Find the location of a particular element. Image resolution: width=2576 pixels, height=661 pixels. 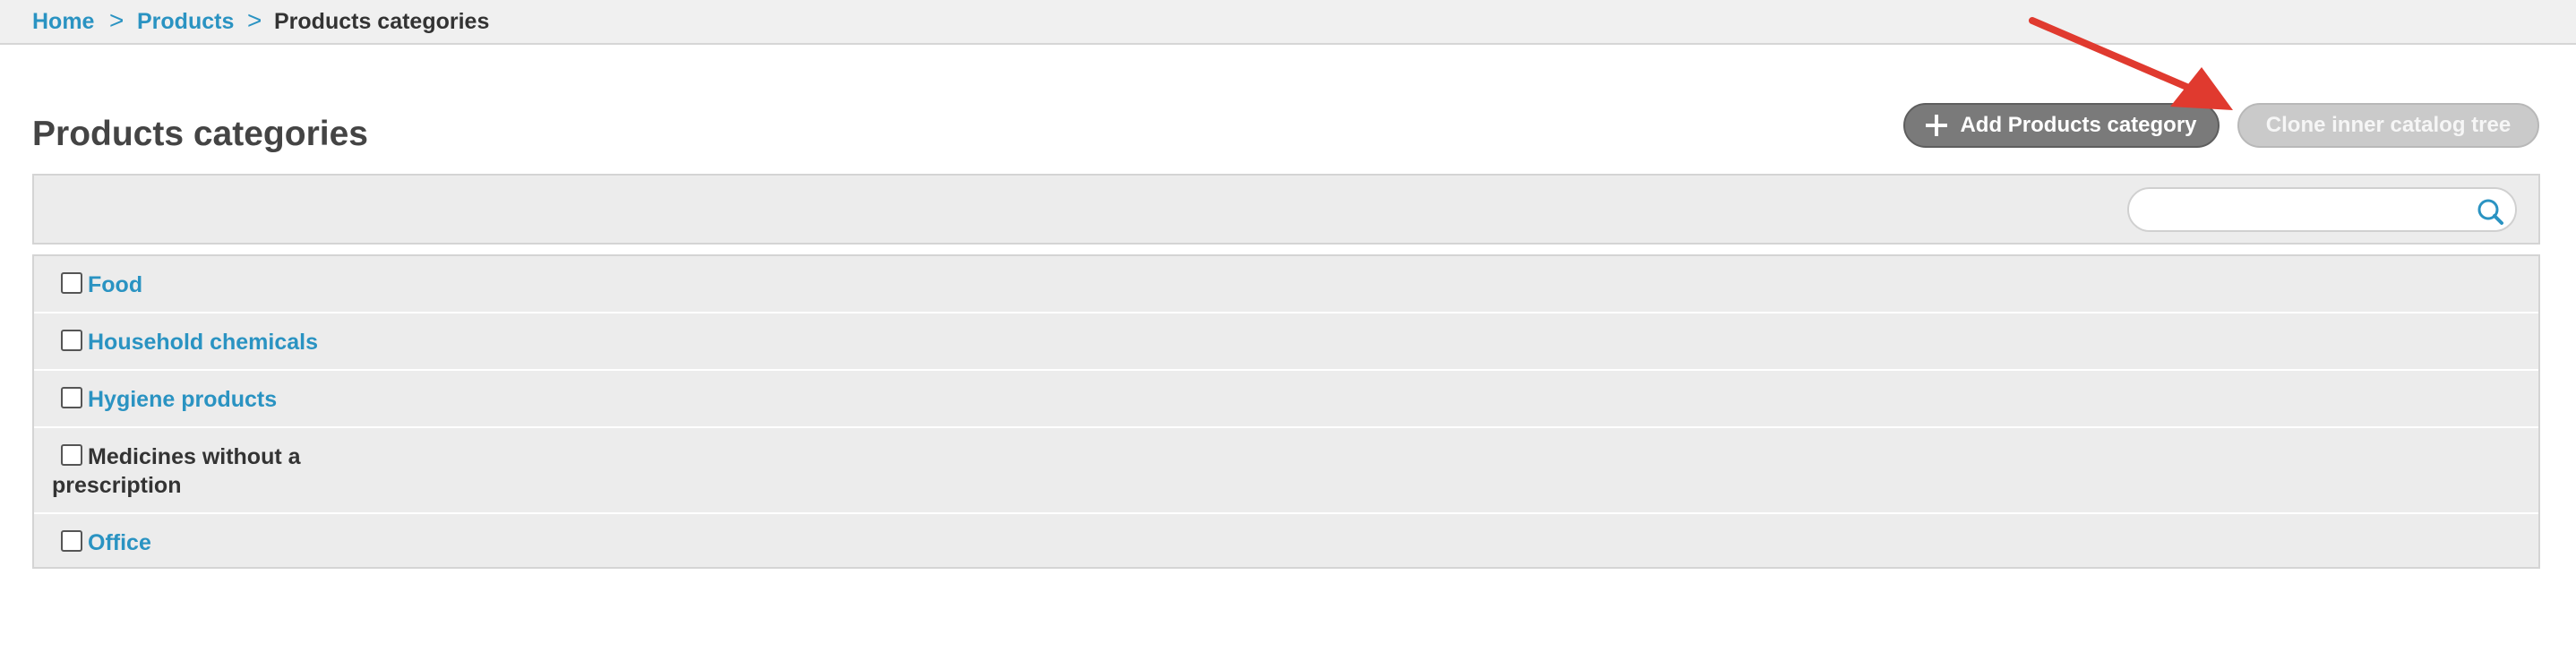

clone-inner-catalog-tree-label: Clone inner catalog tree is located at coordinates (2388, 125).